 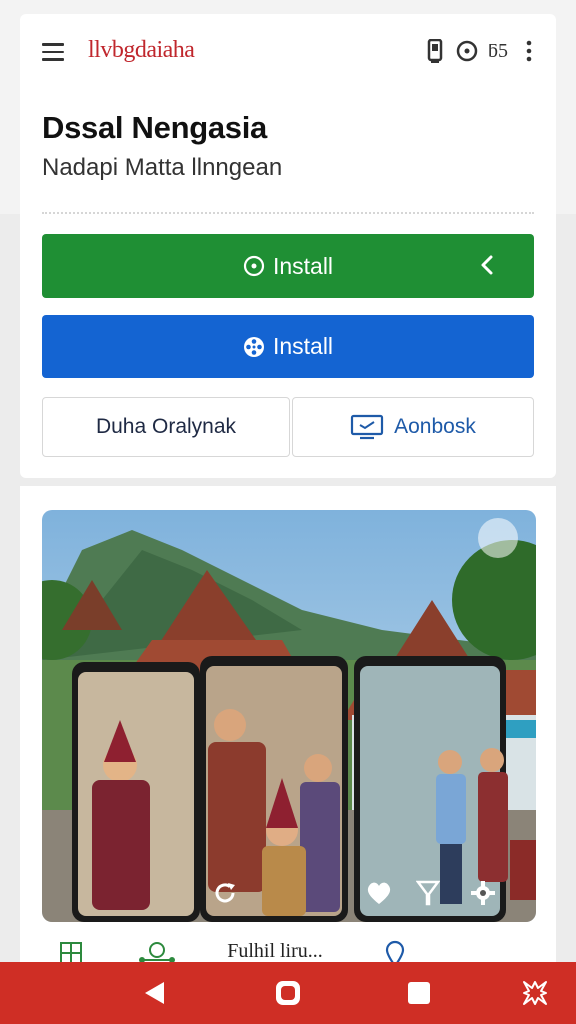 I want to click on app-title: Dssal Nengasia, so click(x=154, y=127).